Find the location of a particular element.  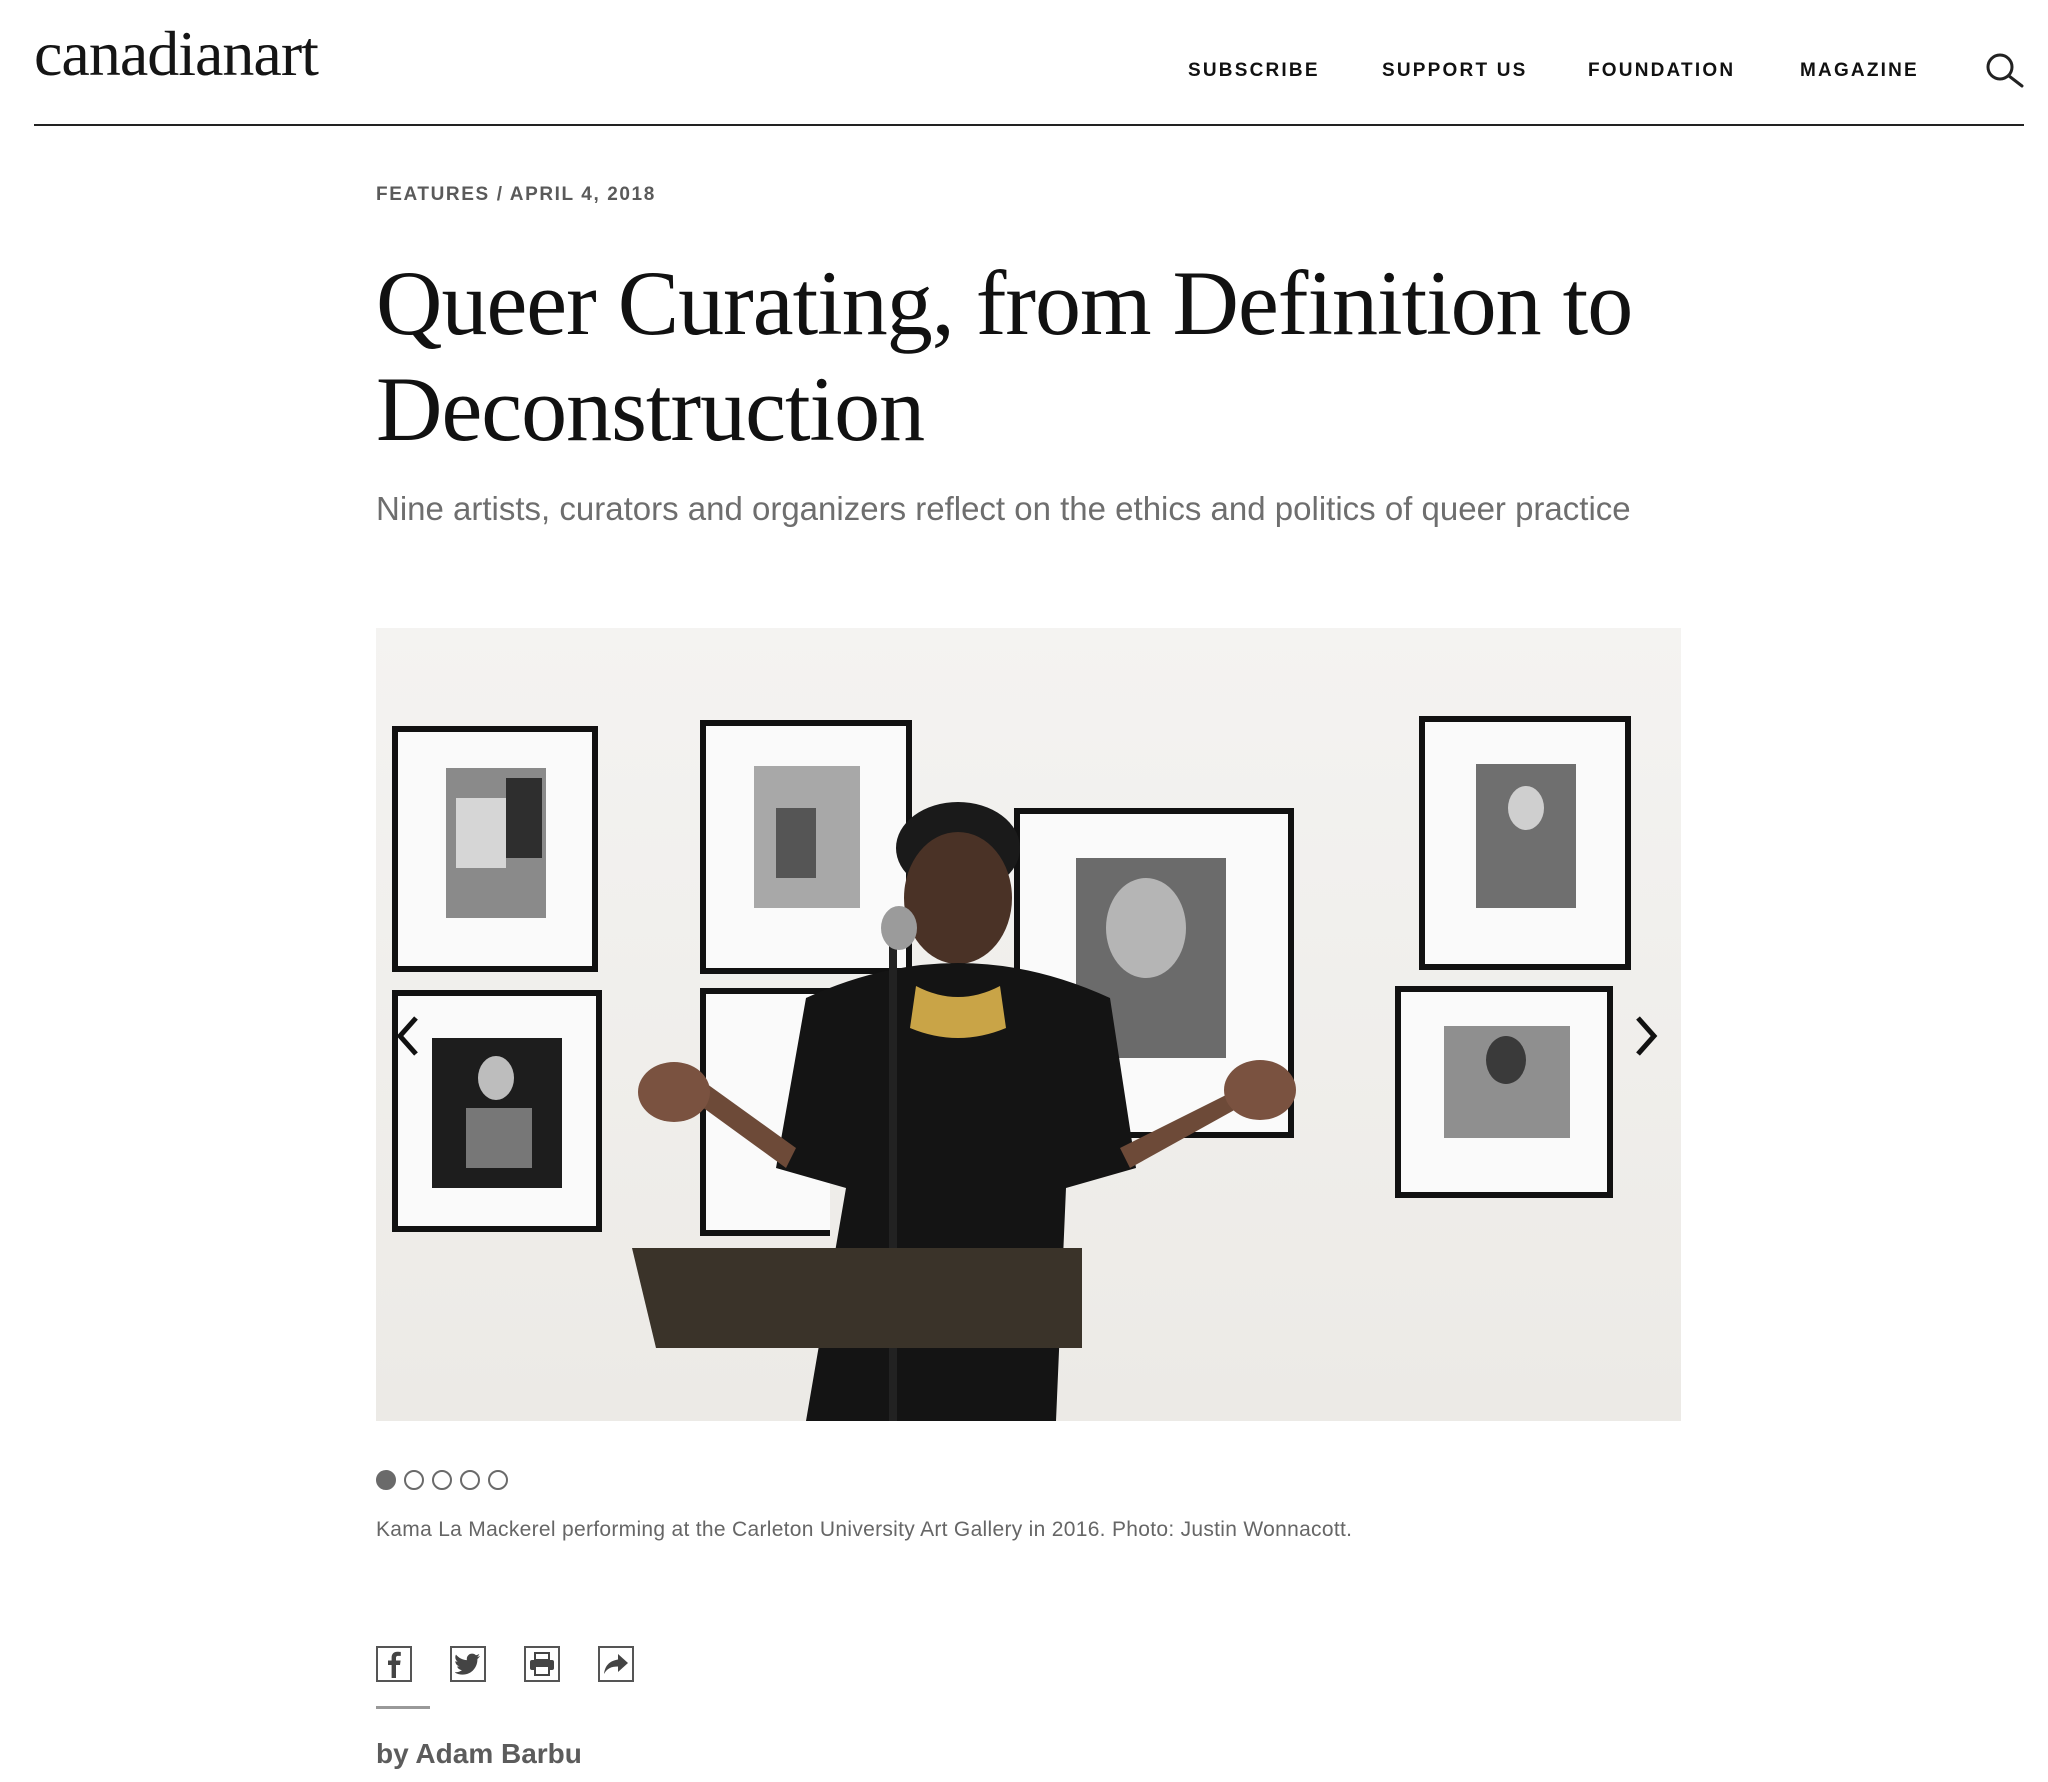

header-divider is located at coordinates (1029, 125).